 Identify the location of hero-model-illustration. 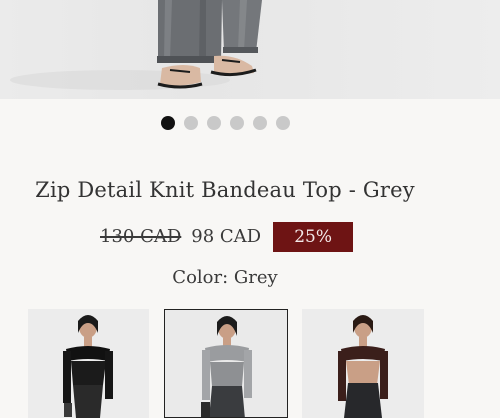
(136, 45).